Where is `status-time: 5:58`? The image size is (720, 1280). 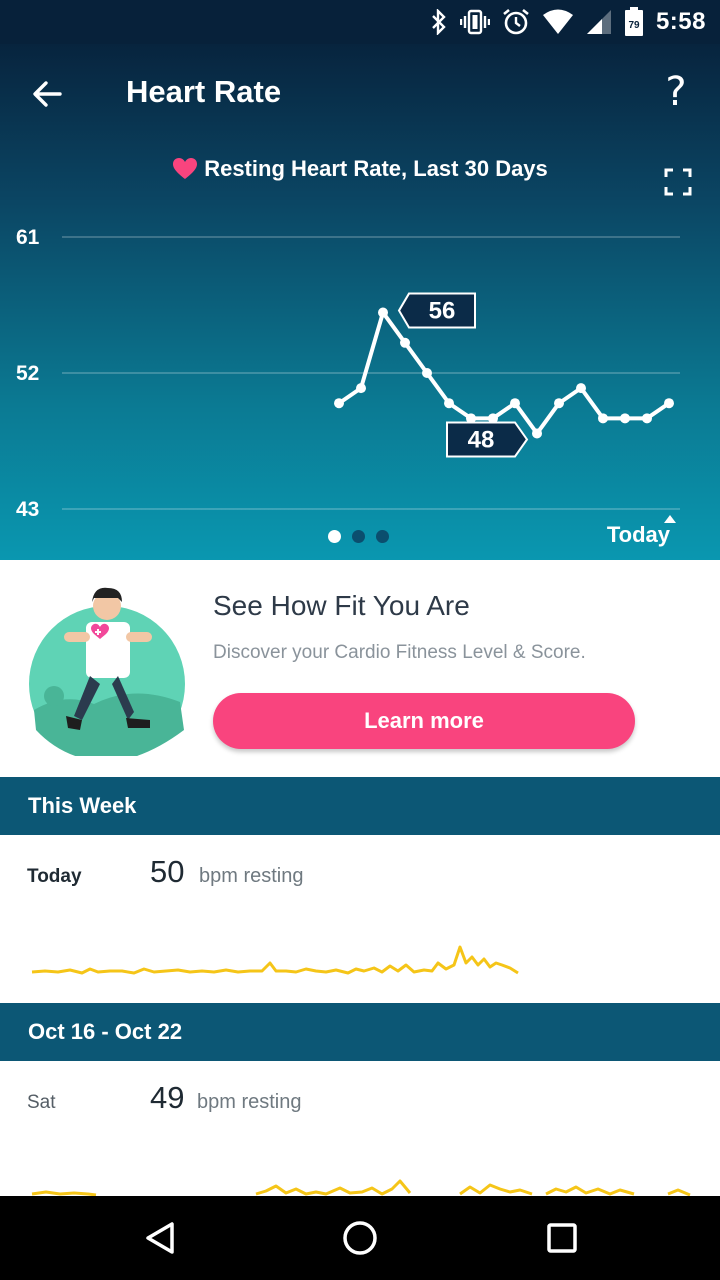 status-time: 5:58 is located at coordinates (680, 21).